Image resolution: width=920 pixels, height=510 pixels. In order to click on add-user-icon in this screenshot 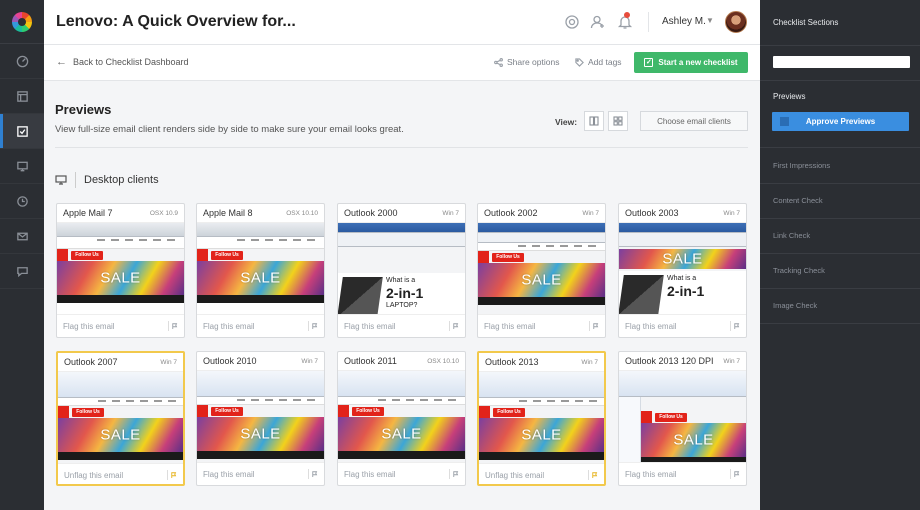, I will do `click(598, 22)`.